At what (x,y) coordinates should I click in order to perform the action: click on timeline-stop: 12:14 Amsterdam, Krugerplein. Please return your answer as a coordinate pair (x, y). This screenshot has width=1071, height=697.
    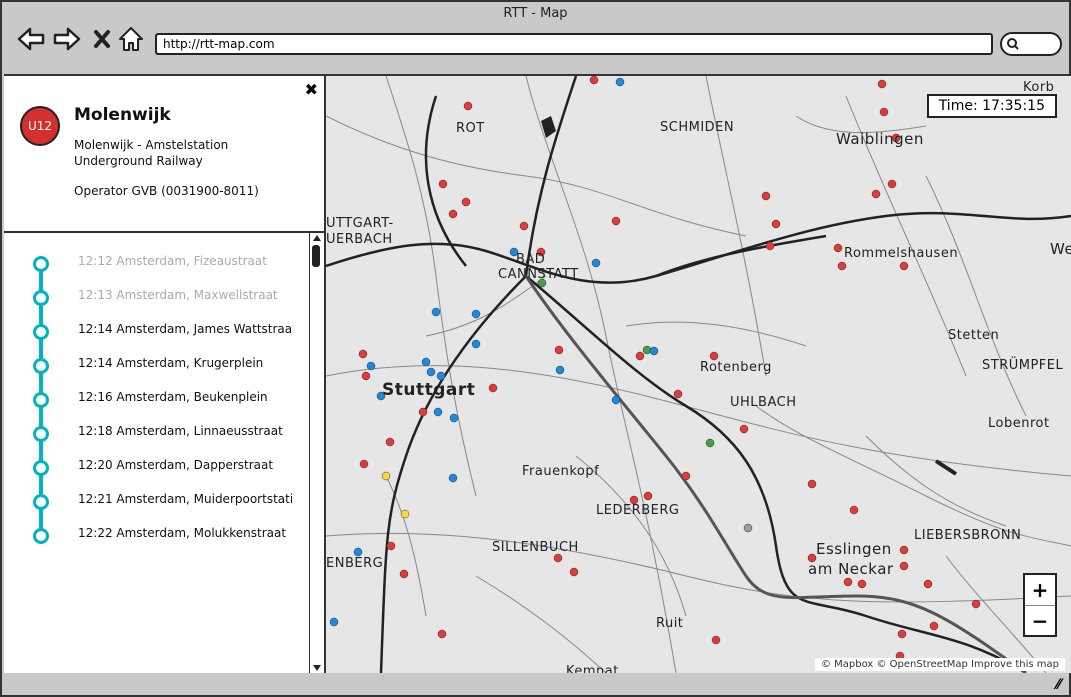
    Looking at the image, I should click on (154, 365).